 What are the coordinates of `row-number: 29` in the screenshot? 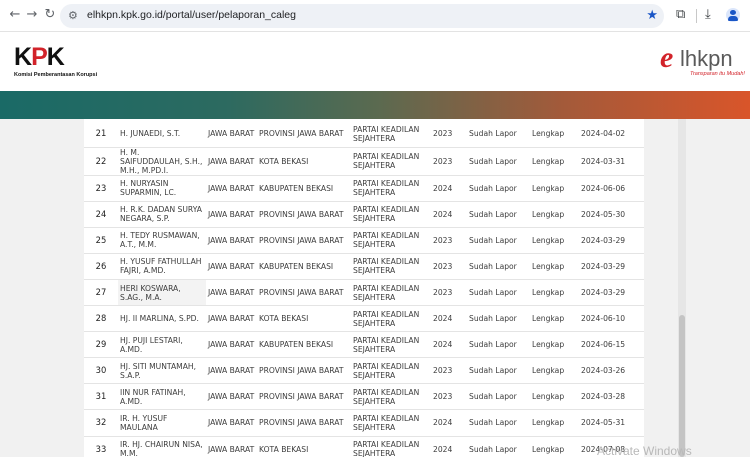 It's located at (101, 345).